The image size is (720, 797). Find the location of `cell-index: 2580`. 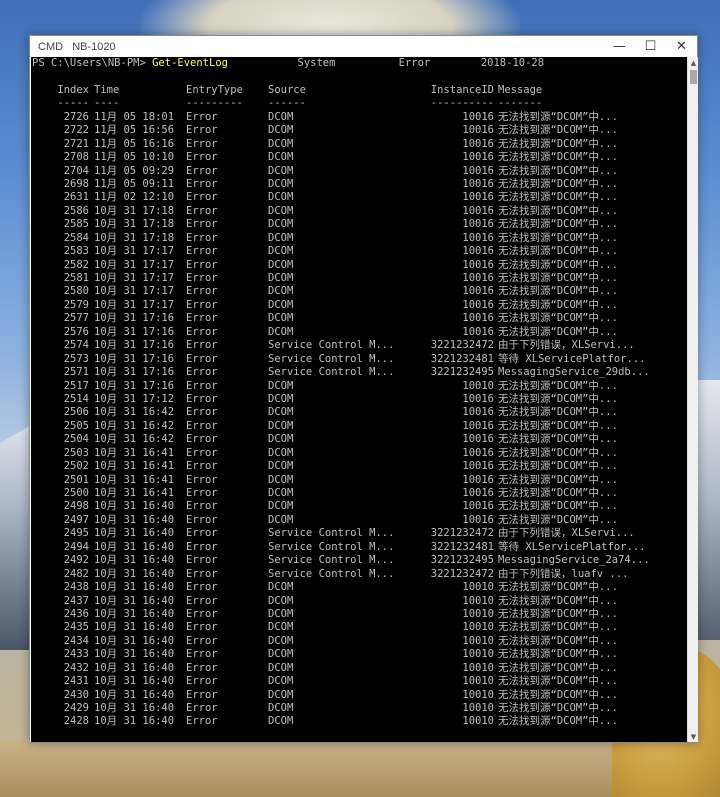

cell-index: 2580 is located at coordinates (76, 291).